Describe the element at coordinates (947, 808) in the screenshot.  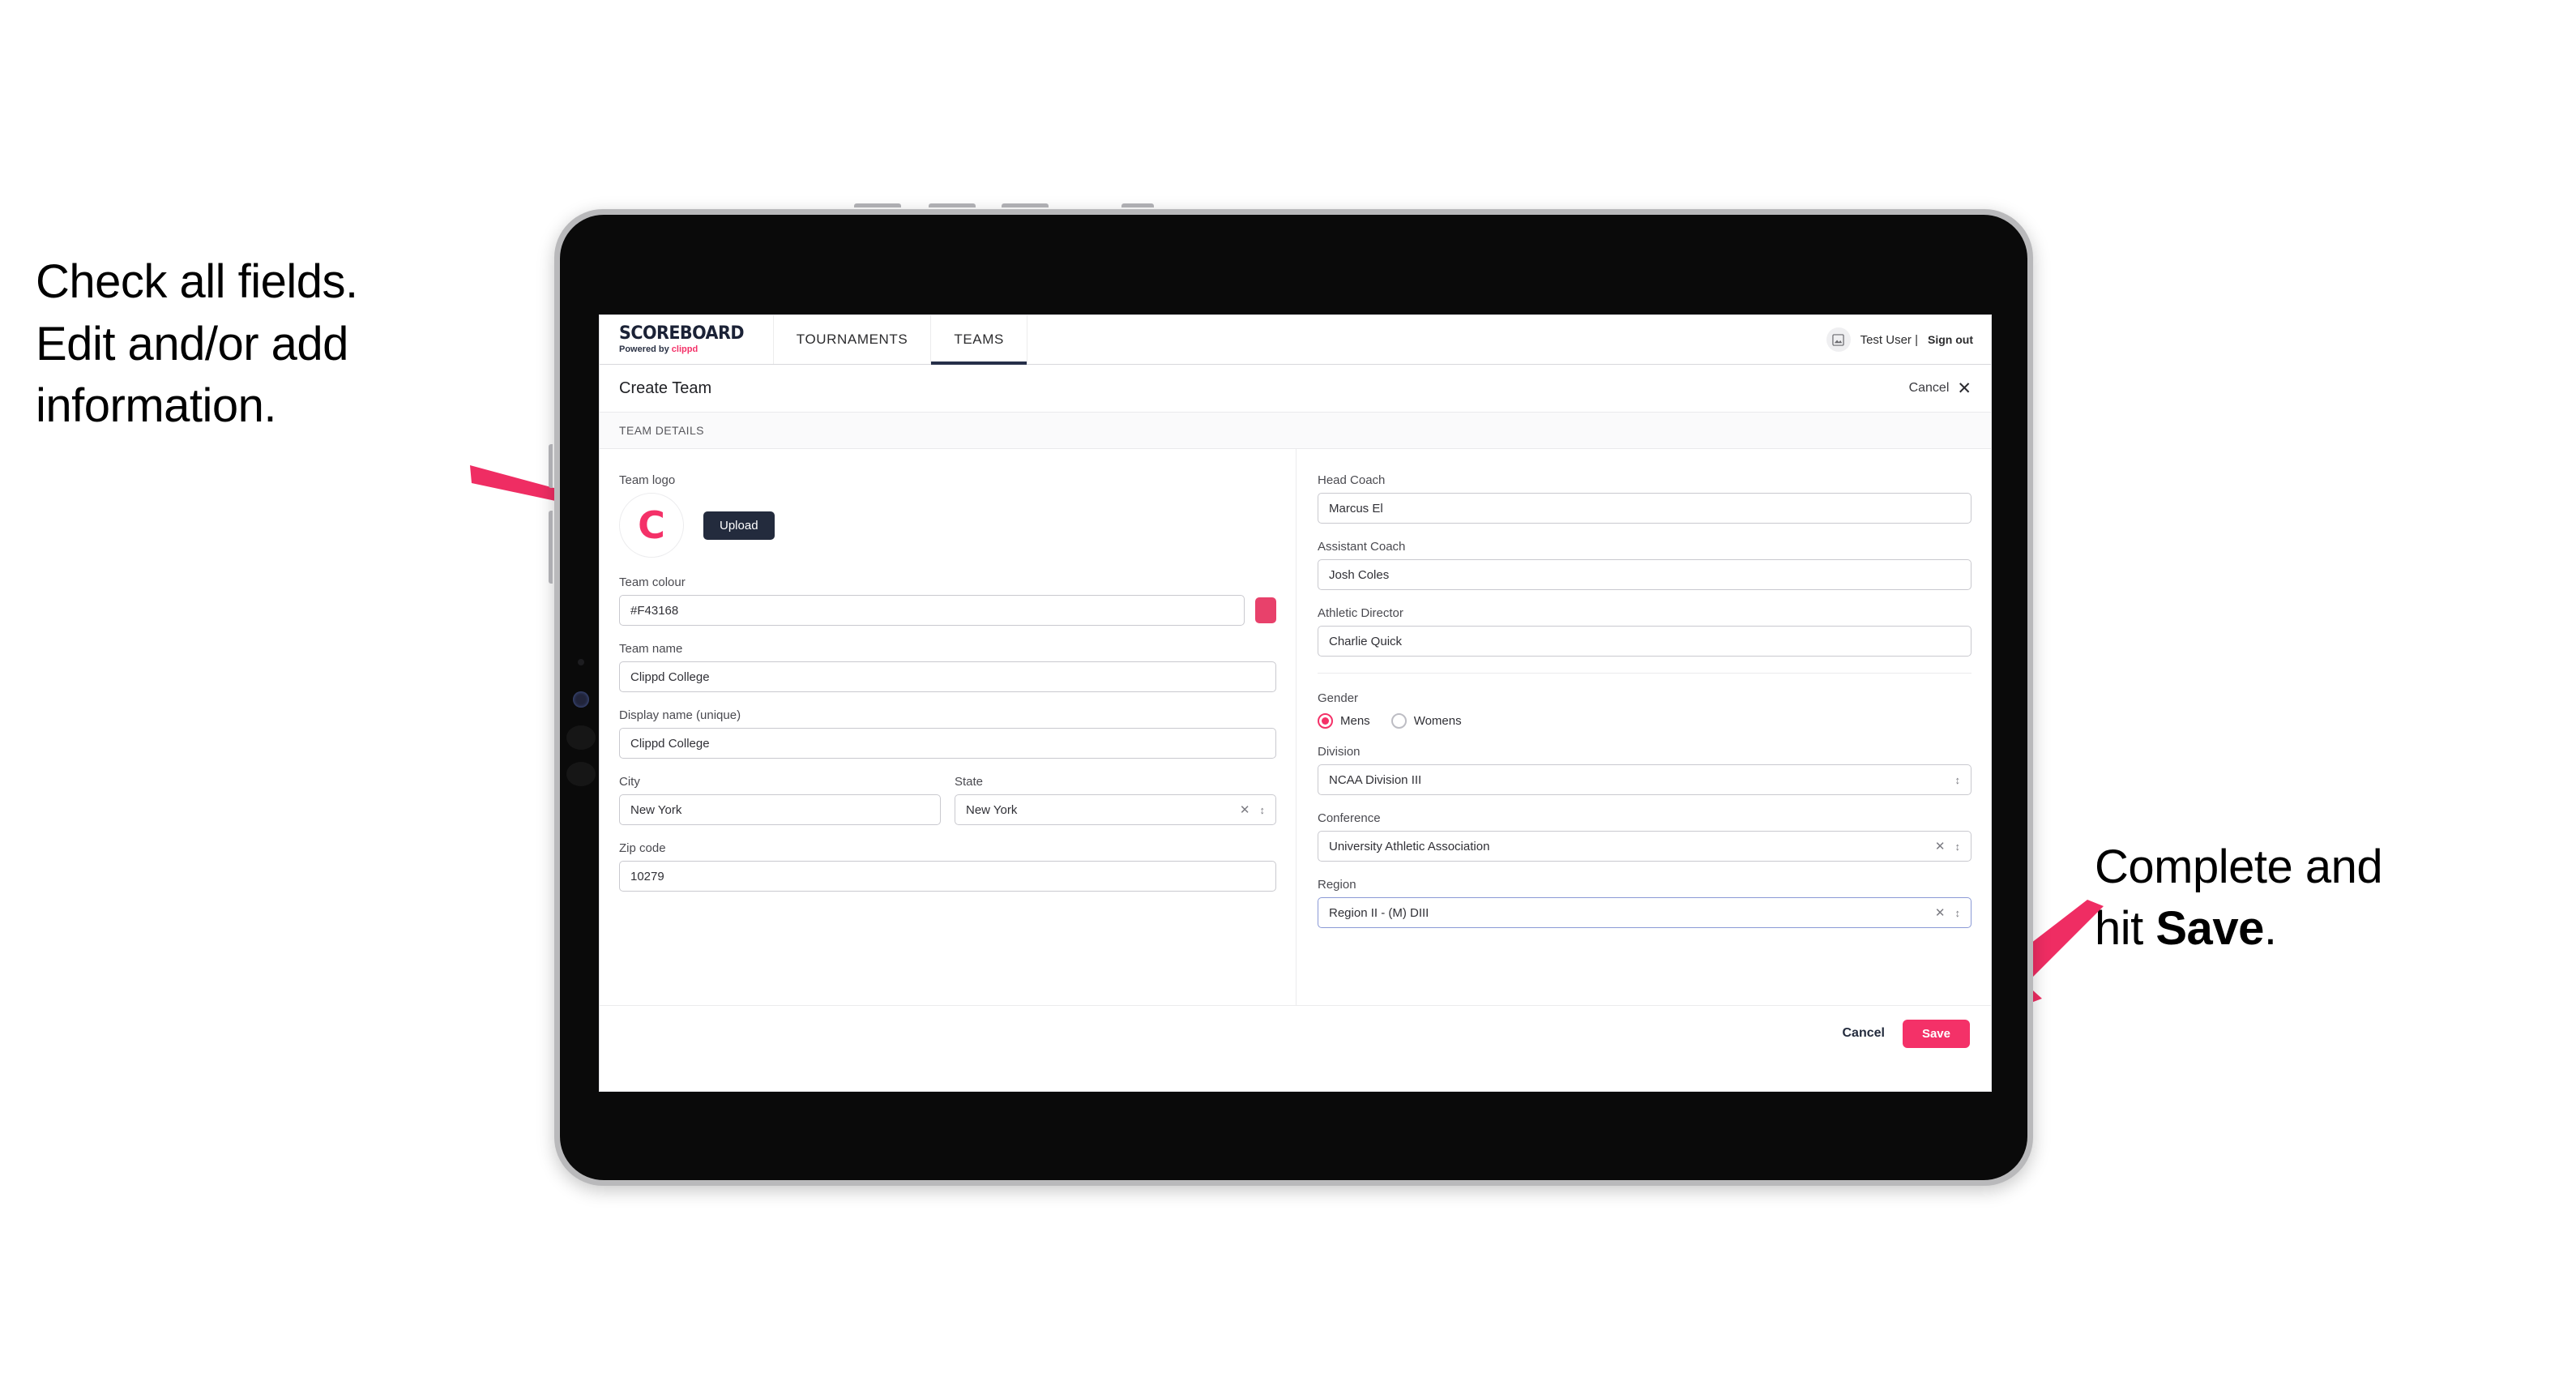
I see `city-state-row: City New York State New York ✕ ↕` at that location.